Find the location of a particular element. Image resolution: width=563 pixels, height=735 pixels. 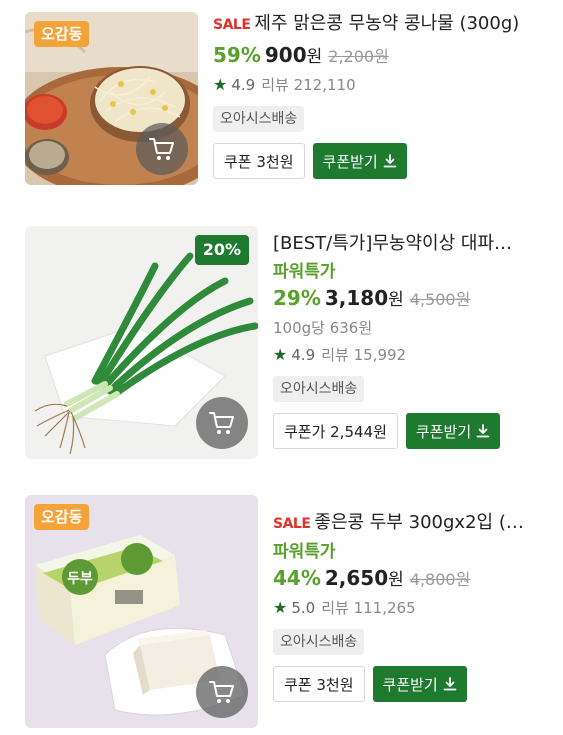

price-line: 59% 900원 2,200원 is located at coordinates (383, 56).